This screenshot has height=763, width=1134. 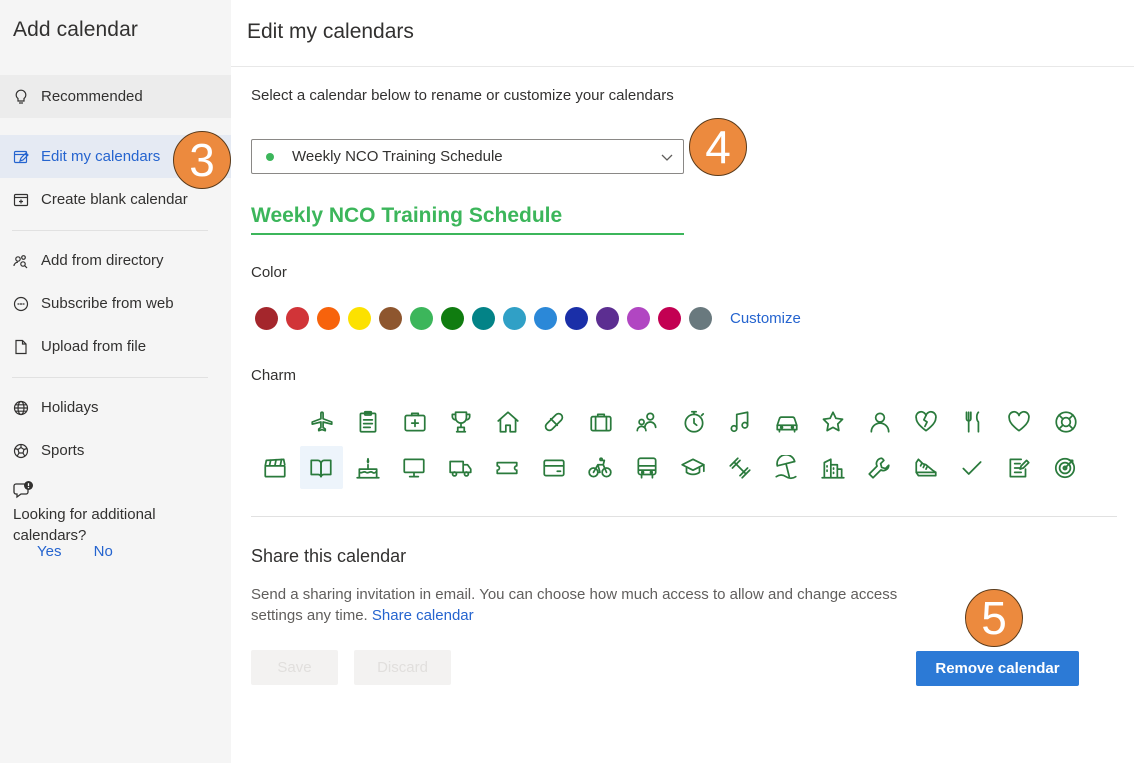 What do you see at coordinates (63, 450) in the screenshot?
I see `sidebar-item-label: Sports` at bounding box center [63, 450].